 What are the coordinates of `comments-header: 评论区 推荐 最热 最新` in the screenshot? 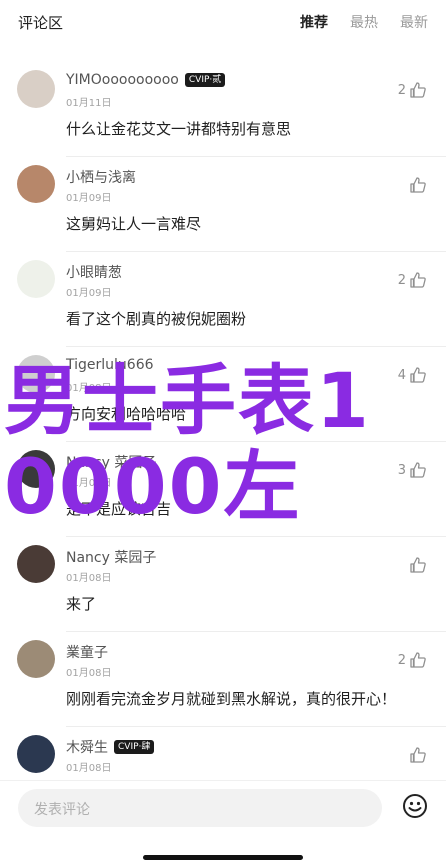 It's located at (223, 22).